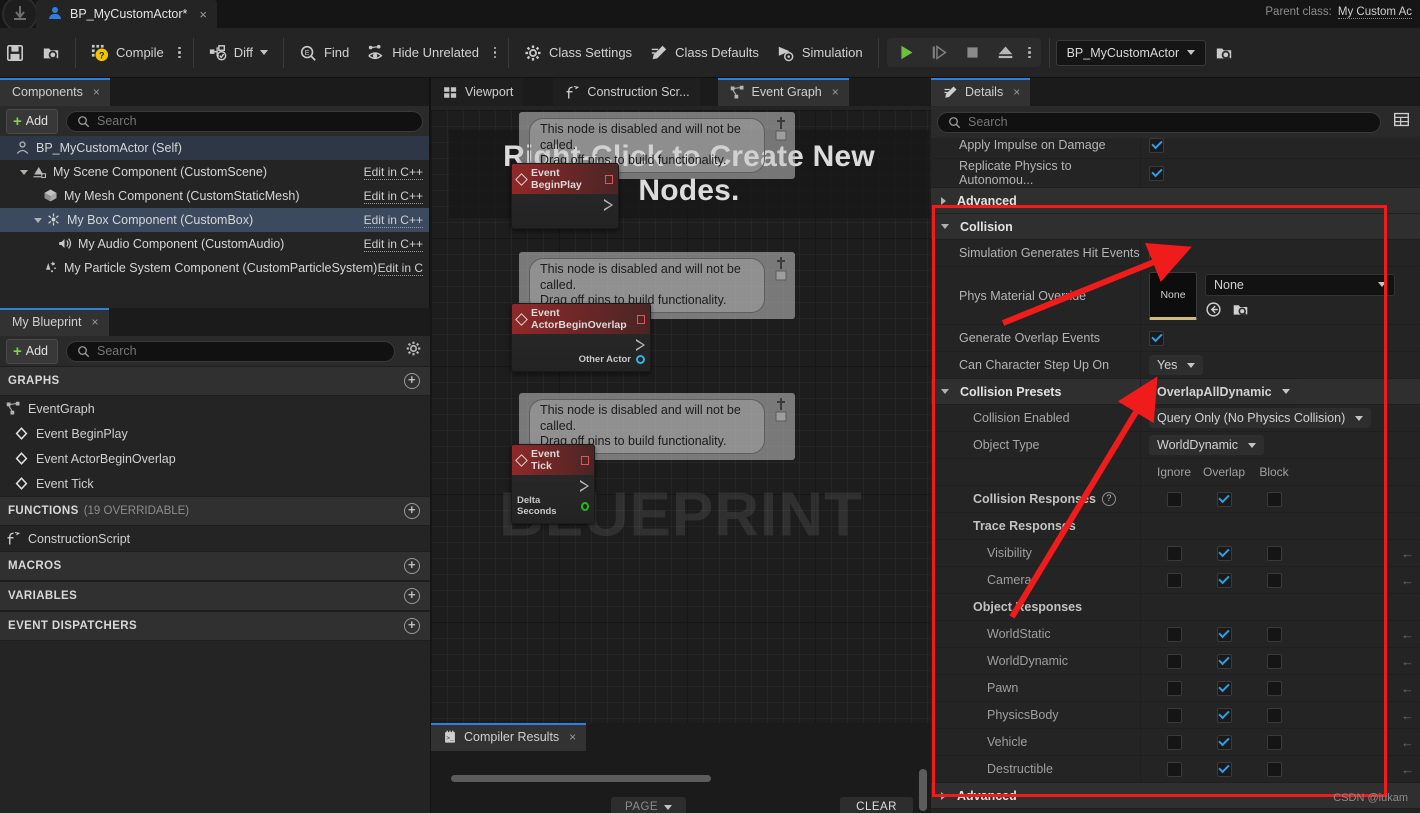 The image size is (1420, 813). Describe the element at coordinates (240, 351) in the screenshot. I see `my-blueprint-search-input` at that location.